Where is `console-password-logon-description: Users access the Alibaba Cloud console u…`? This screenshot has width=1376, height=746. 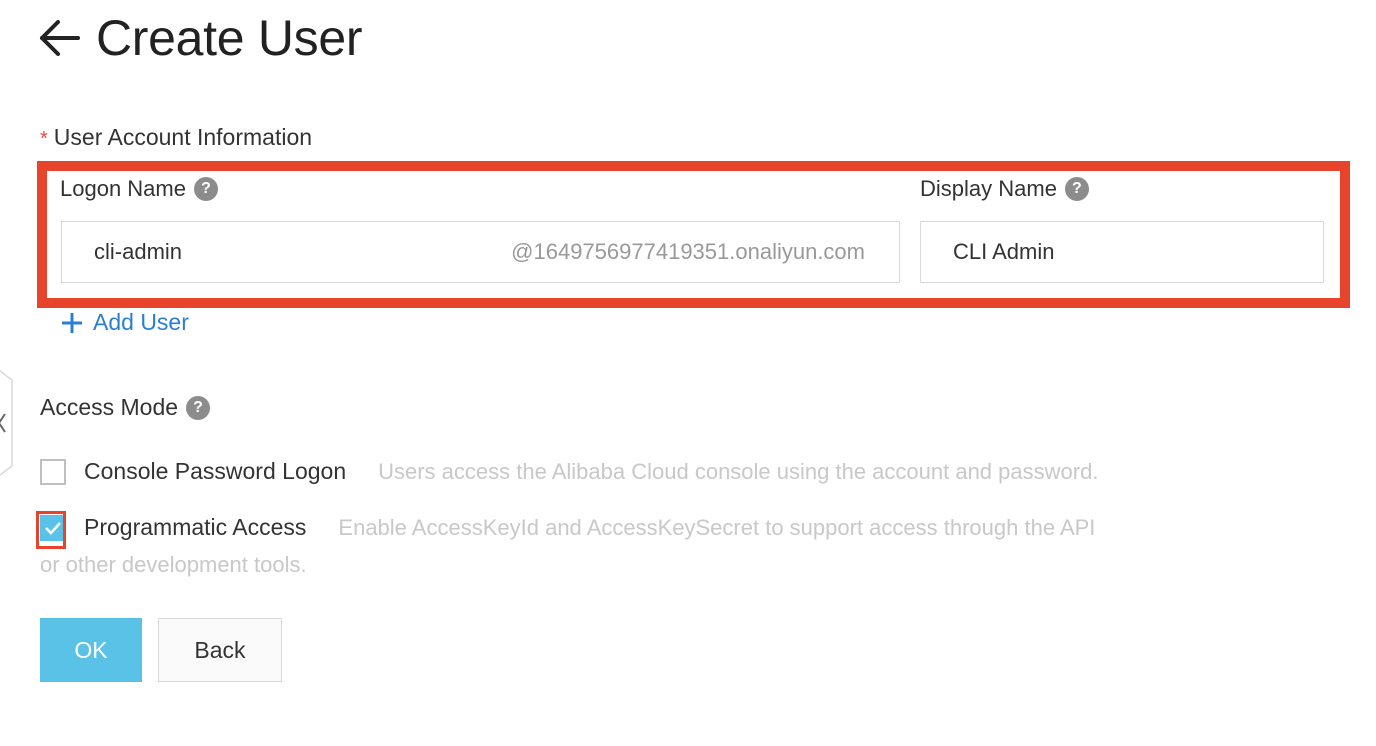
console-password-logon-description: Users access the Alibaba Cloud console u… is located at coordinates (738, 471).